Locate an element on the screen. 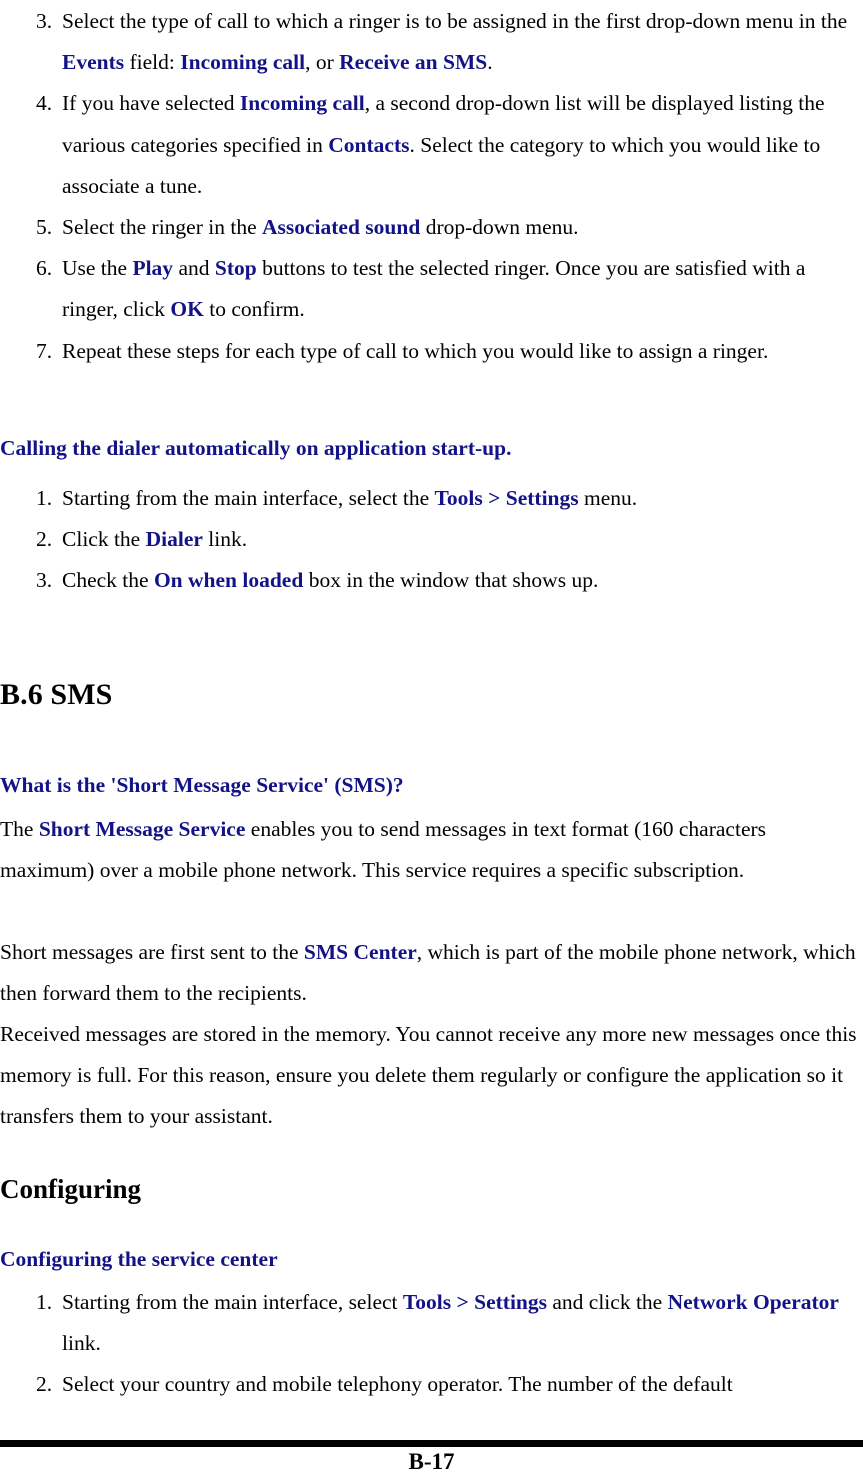 This screenshot has width=863, height=1476. emphasis-term: Dialer is located at coordinates (174, 539).